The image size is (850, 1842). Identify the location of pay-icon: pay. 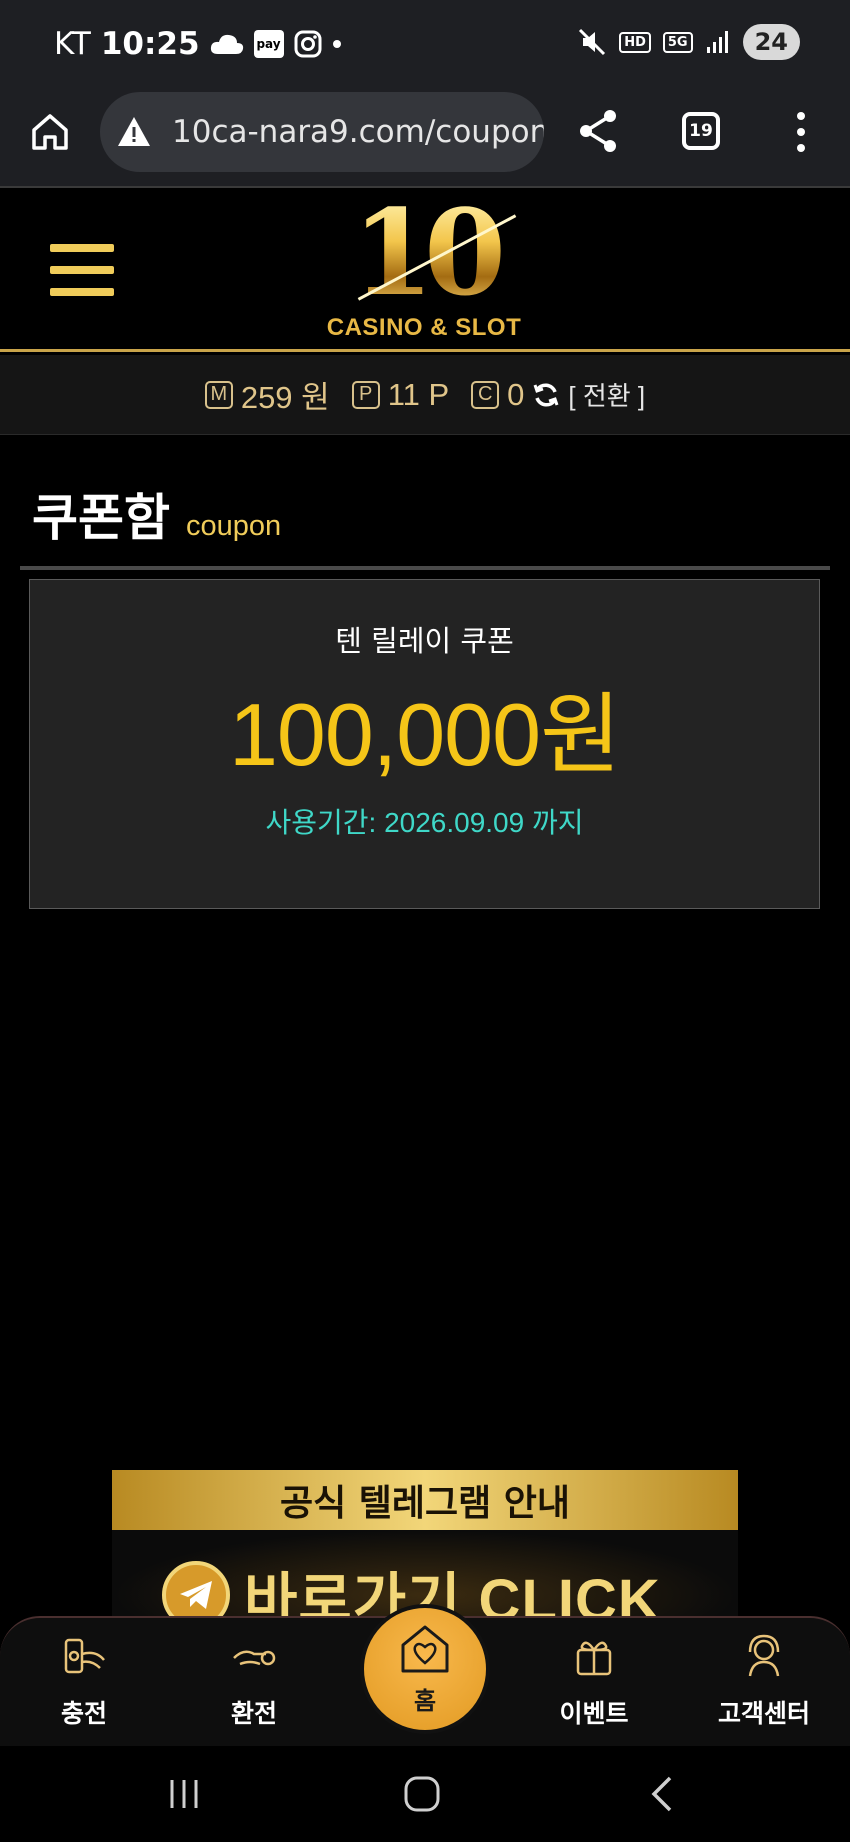
(268, 44).